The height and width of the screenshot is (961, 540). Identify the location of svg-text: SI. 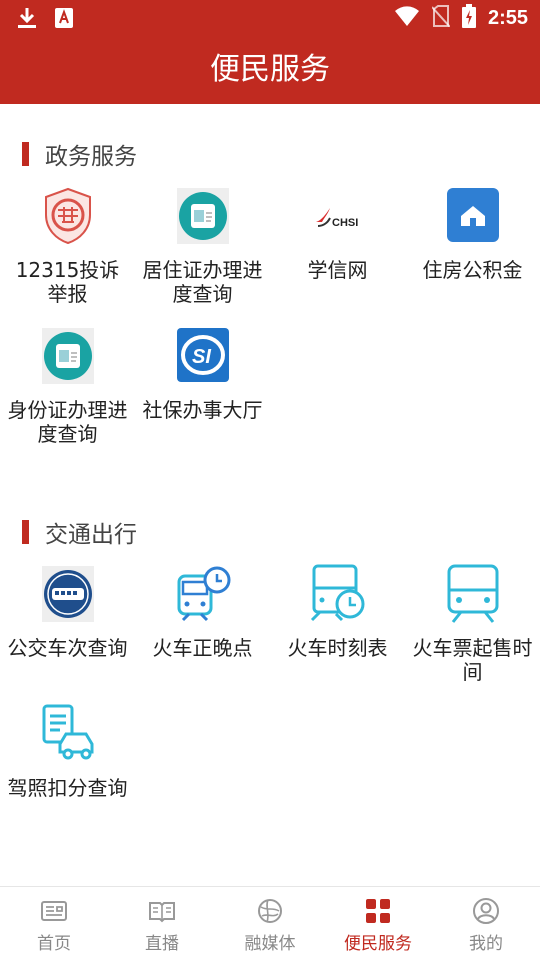
(201, 357).